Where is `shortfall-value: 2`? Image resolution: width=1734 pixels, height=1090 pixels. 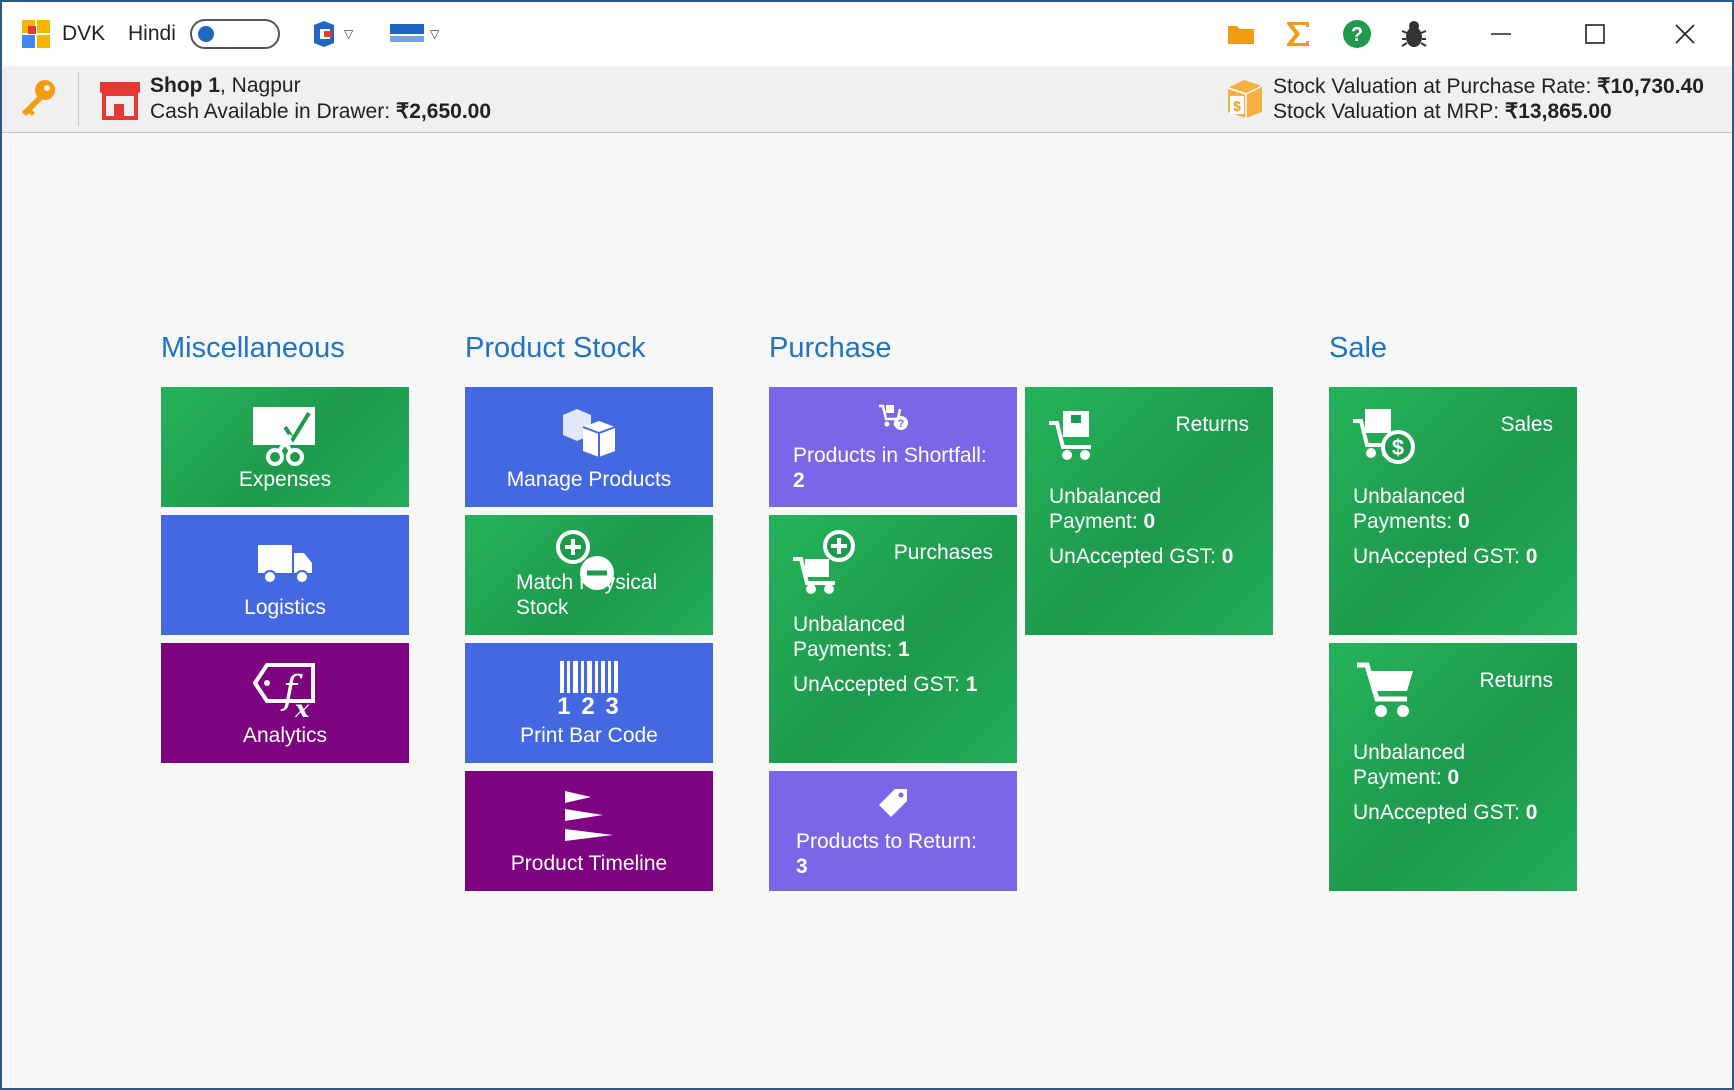
shortfall-value: 2 is located at coordinates (799, 480).